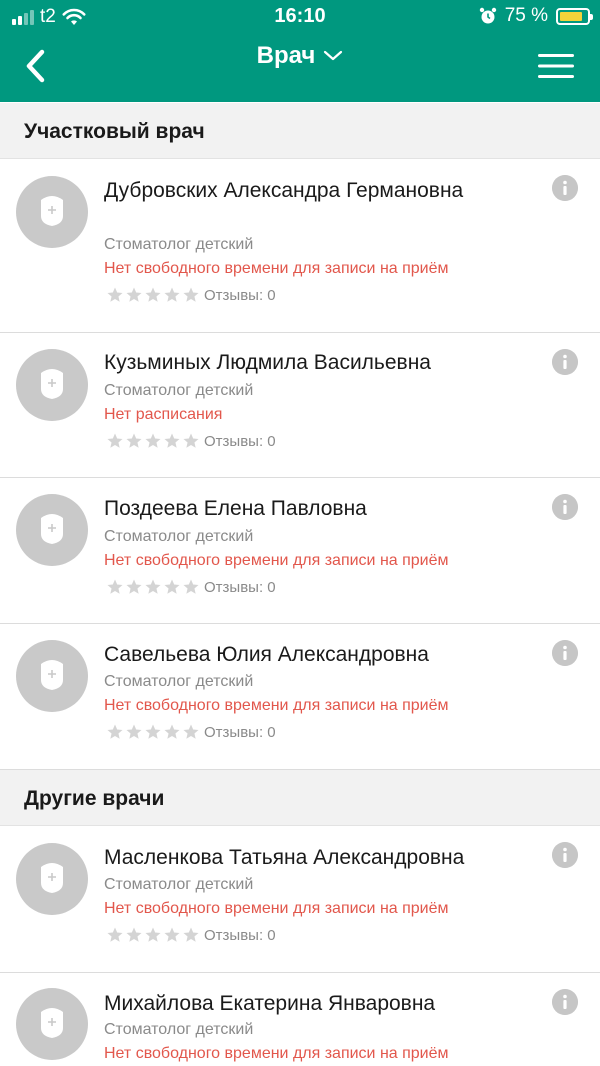 The image size is (600, 1066). Describe the element at coordinates (270, 1003) in the screenshot. I see `doctor-name: Михайлова Екатерина Январовна` at that location.